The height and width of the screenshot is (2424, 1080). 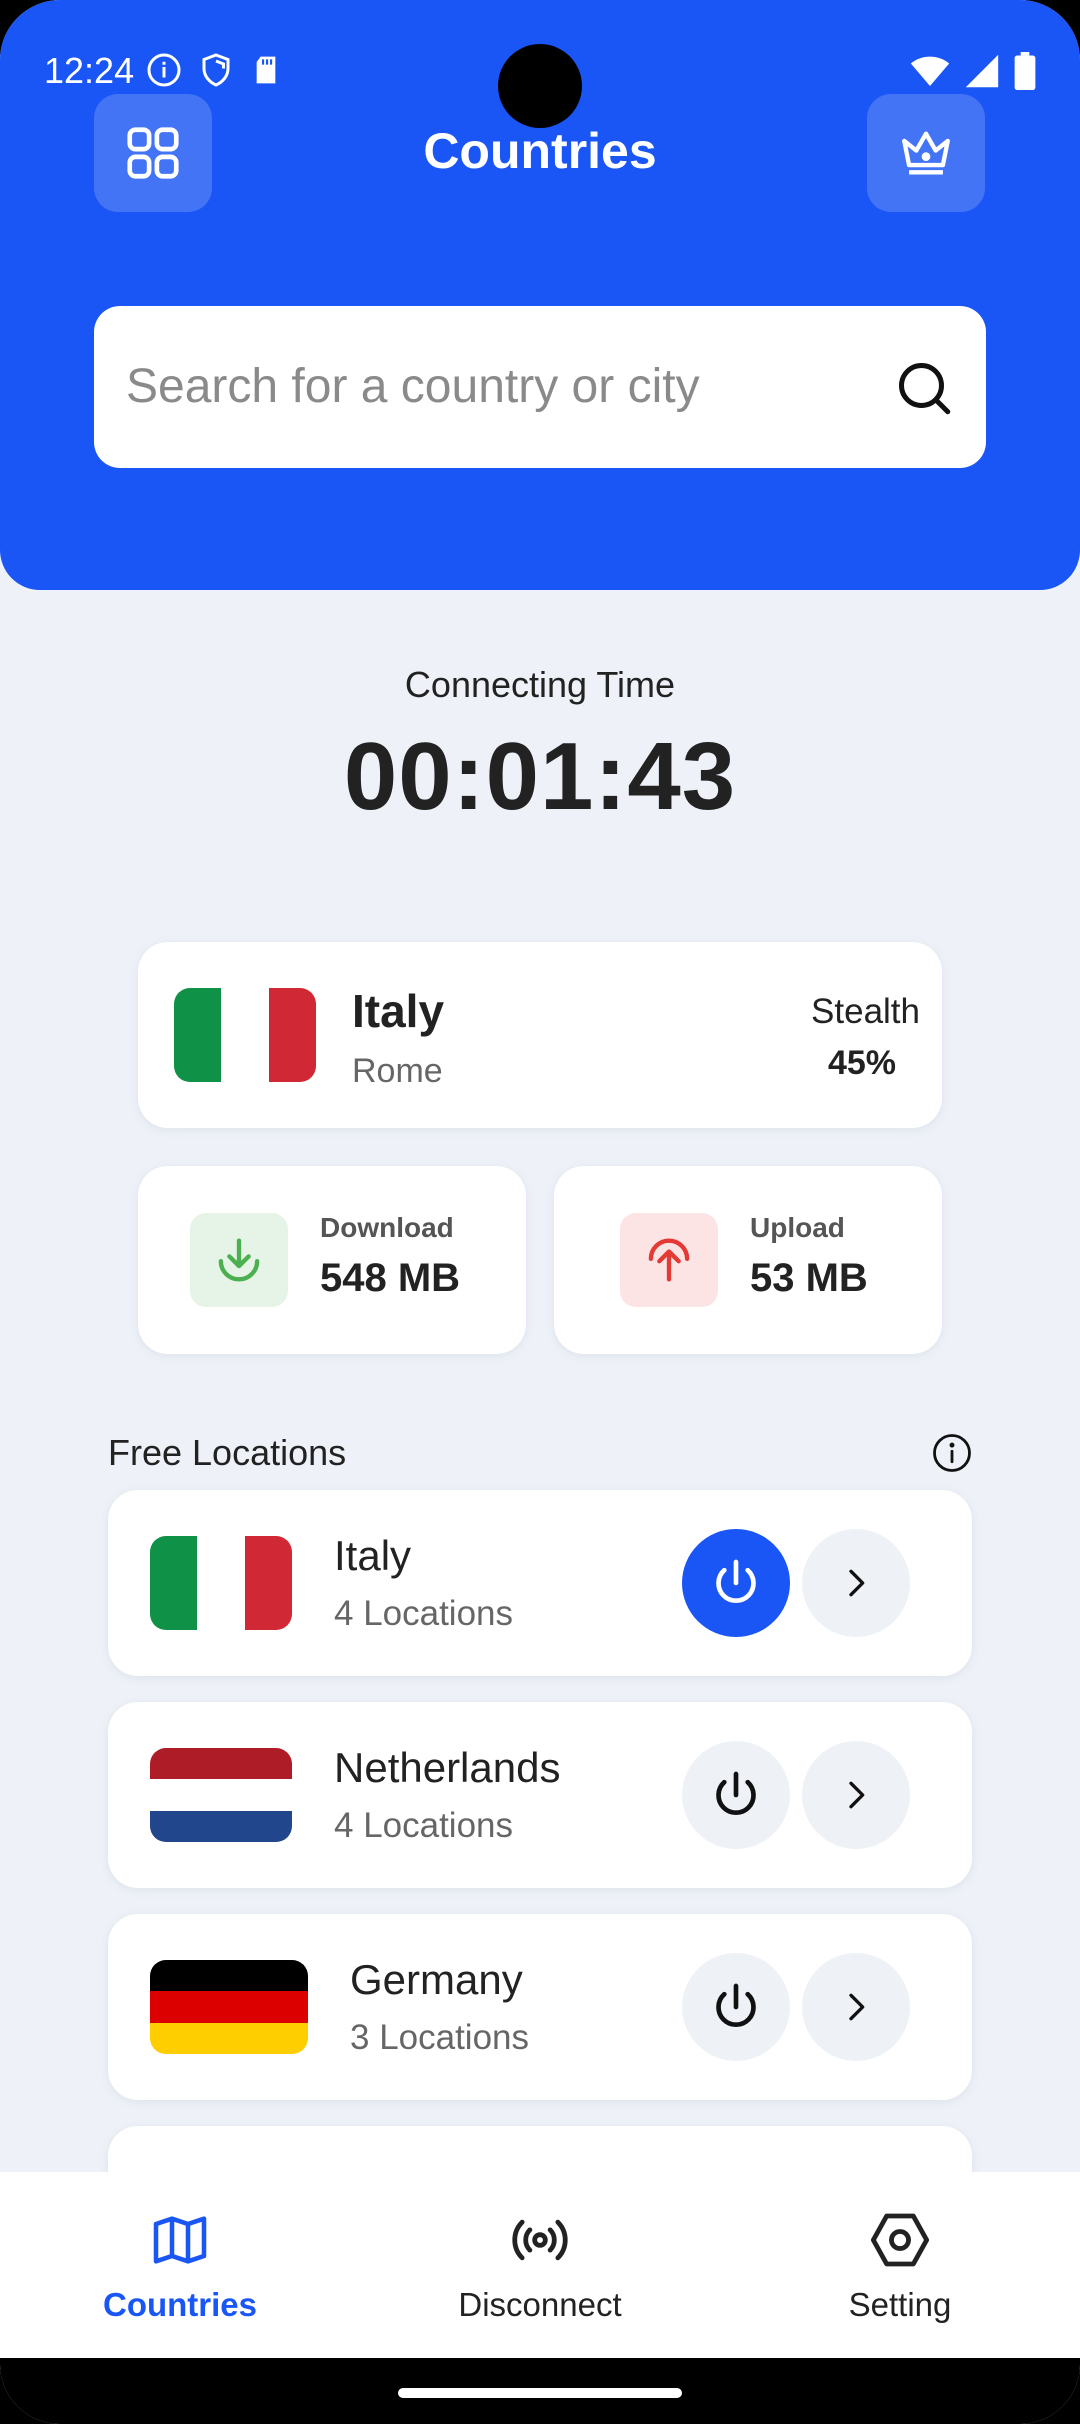 What do you see at coordinates (373, 1555) in the screenshot?
I see `location-country: Italy` at bounding box center [373, 1555].